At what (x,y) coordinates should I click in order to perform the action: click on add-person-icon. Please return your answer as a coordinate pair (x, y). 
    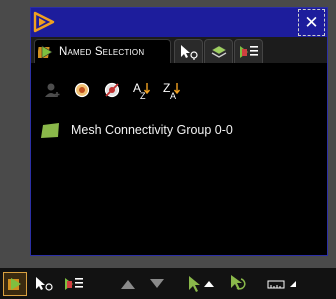
    Looking at the image, I should click on (52, 90).